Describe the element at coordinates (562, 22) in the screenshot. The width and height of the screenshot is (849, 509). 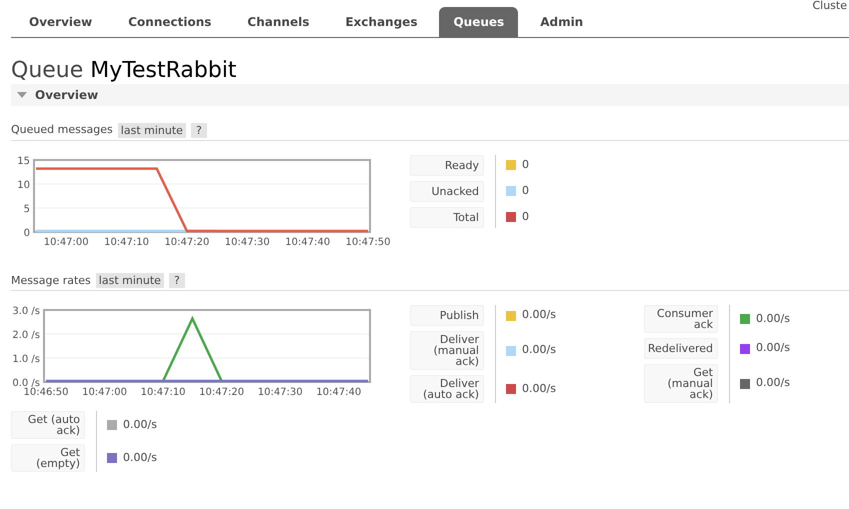
I see `nav-tab: Admin` at that location.